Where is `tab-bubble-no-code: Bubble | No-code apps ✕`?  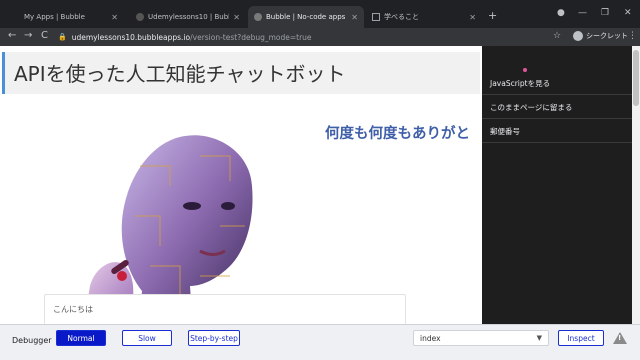
tab-bubble-no-code: Bubble | No-code apps ✕ is located at coordinates (306, 17).